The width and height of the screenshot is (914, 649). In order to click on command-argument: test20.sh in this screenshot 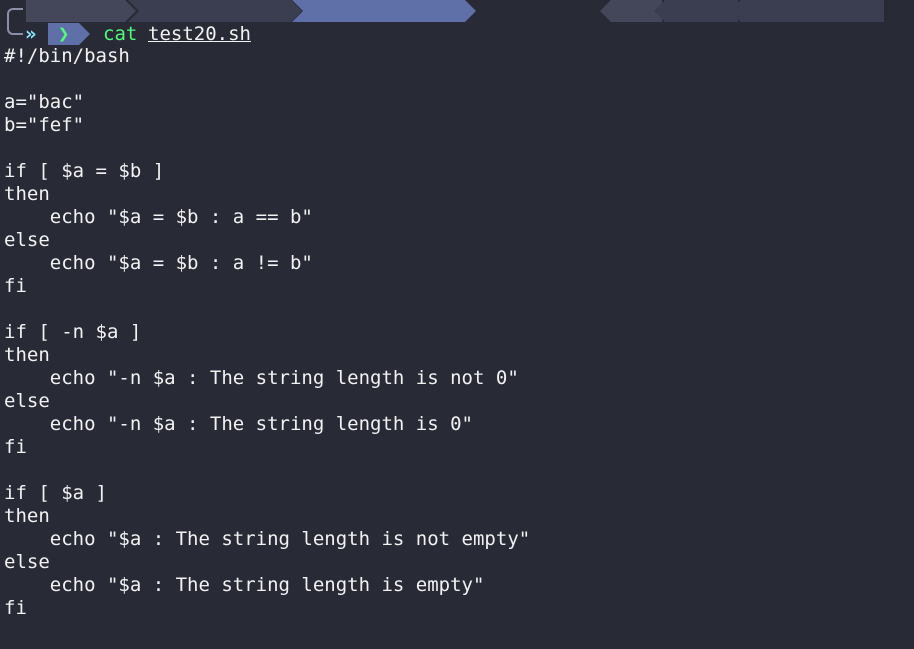, I will do `click(199, 34)`.